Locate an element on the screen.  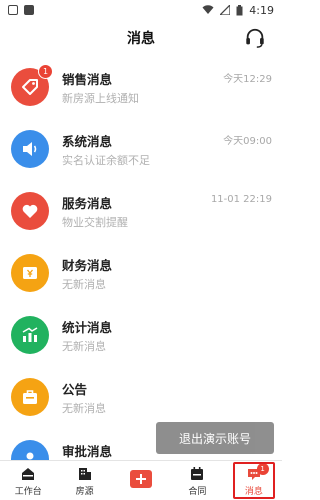
home-icon is located at coordinates (28, 474).